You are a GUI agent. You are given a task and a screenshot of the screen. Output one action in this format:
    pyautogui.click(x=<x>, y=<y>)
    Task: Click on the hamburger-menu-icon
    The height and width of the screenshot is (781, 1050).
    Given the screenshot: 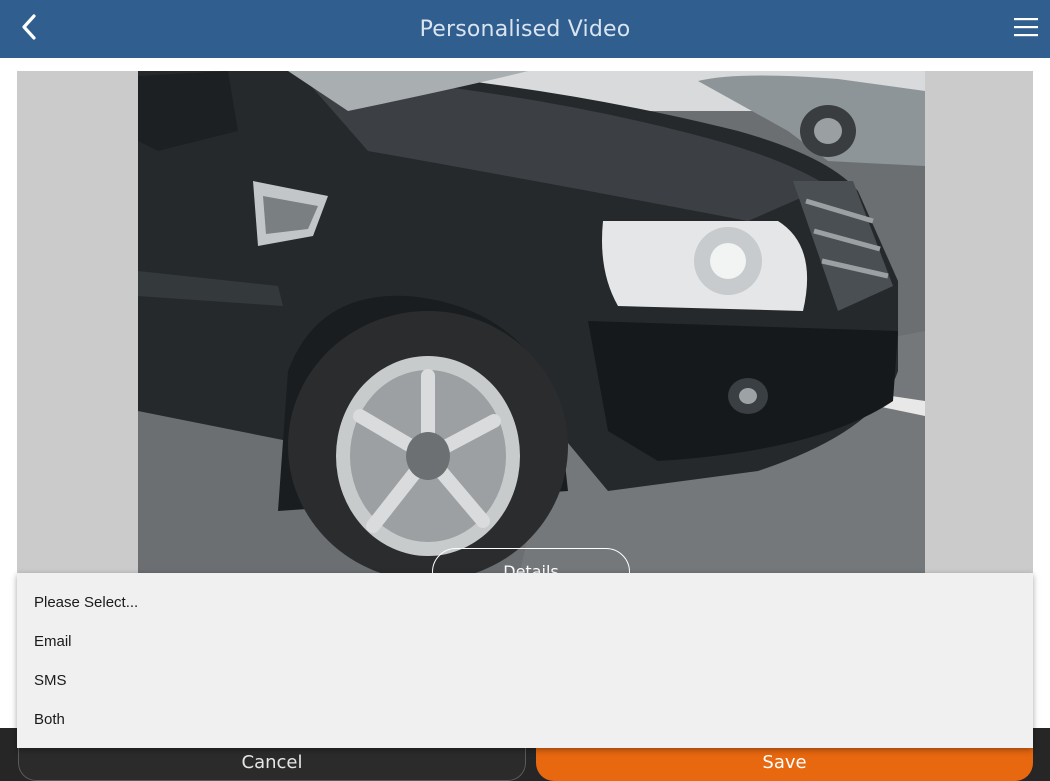 What is the action you would take?
    pyautogui.click(x=1026, y=29)
    